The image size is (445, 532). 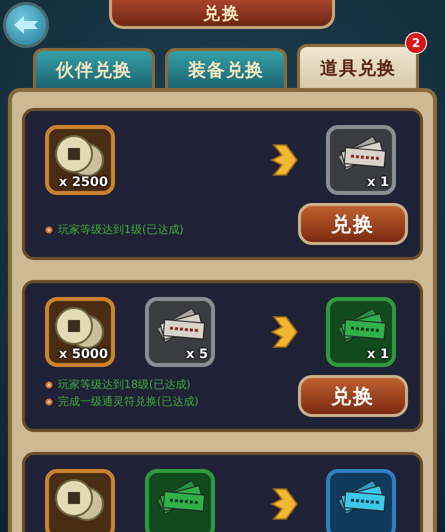 What do you see at coordinates (83, 354) in the screenshot?
I see `quantity-label: x 5000` at bounding box center [83, 354].